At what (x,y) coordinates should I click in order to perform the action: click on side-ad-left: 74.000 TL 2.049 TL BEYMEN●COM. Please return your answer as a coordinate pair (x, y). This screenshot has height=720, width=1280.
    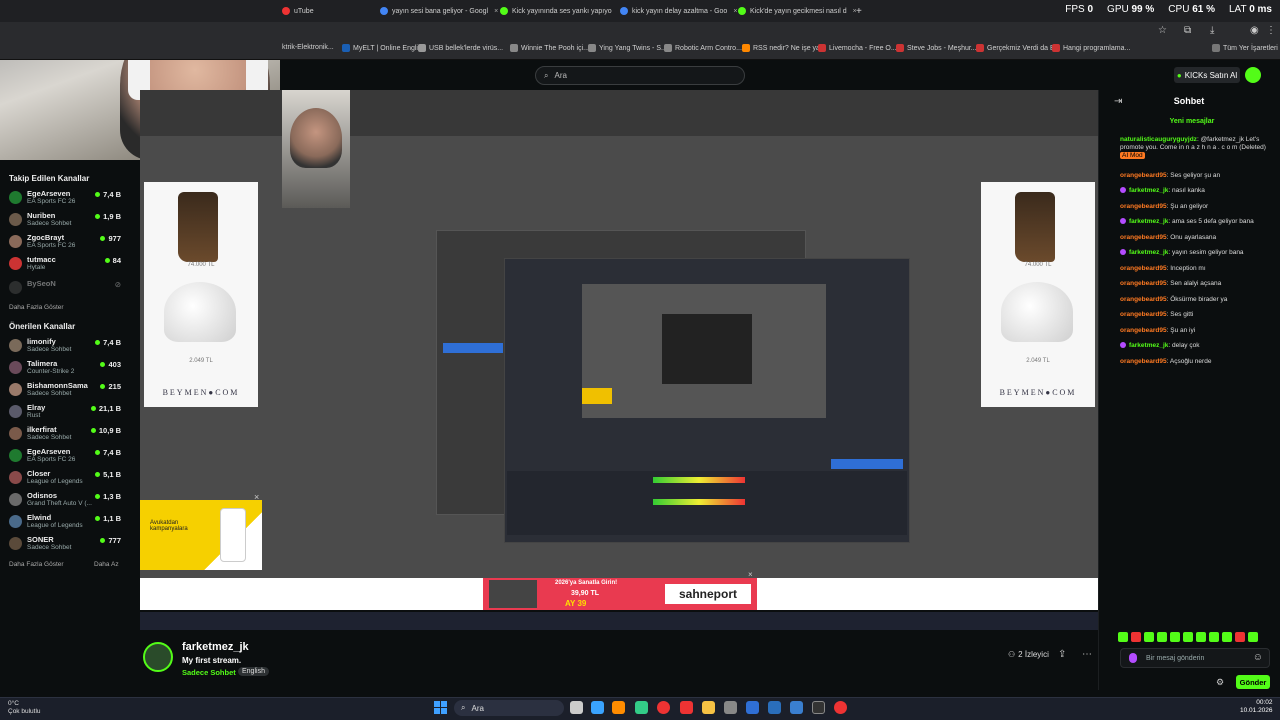
    Looking at the image, I should click on (201, 294).